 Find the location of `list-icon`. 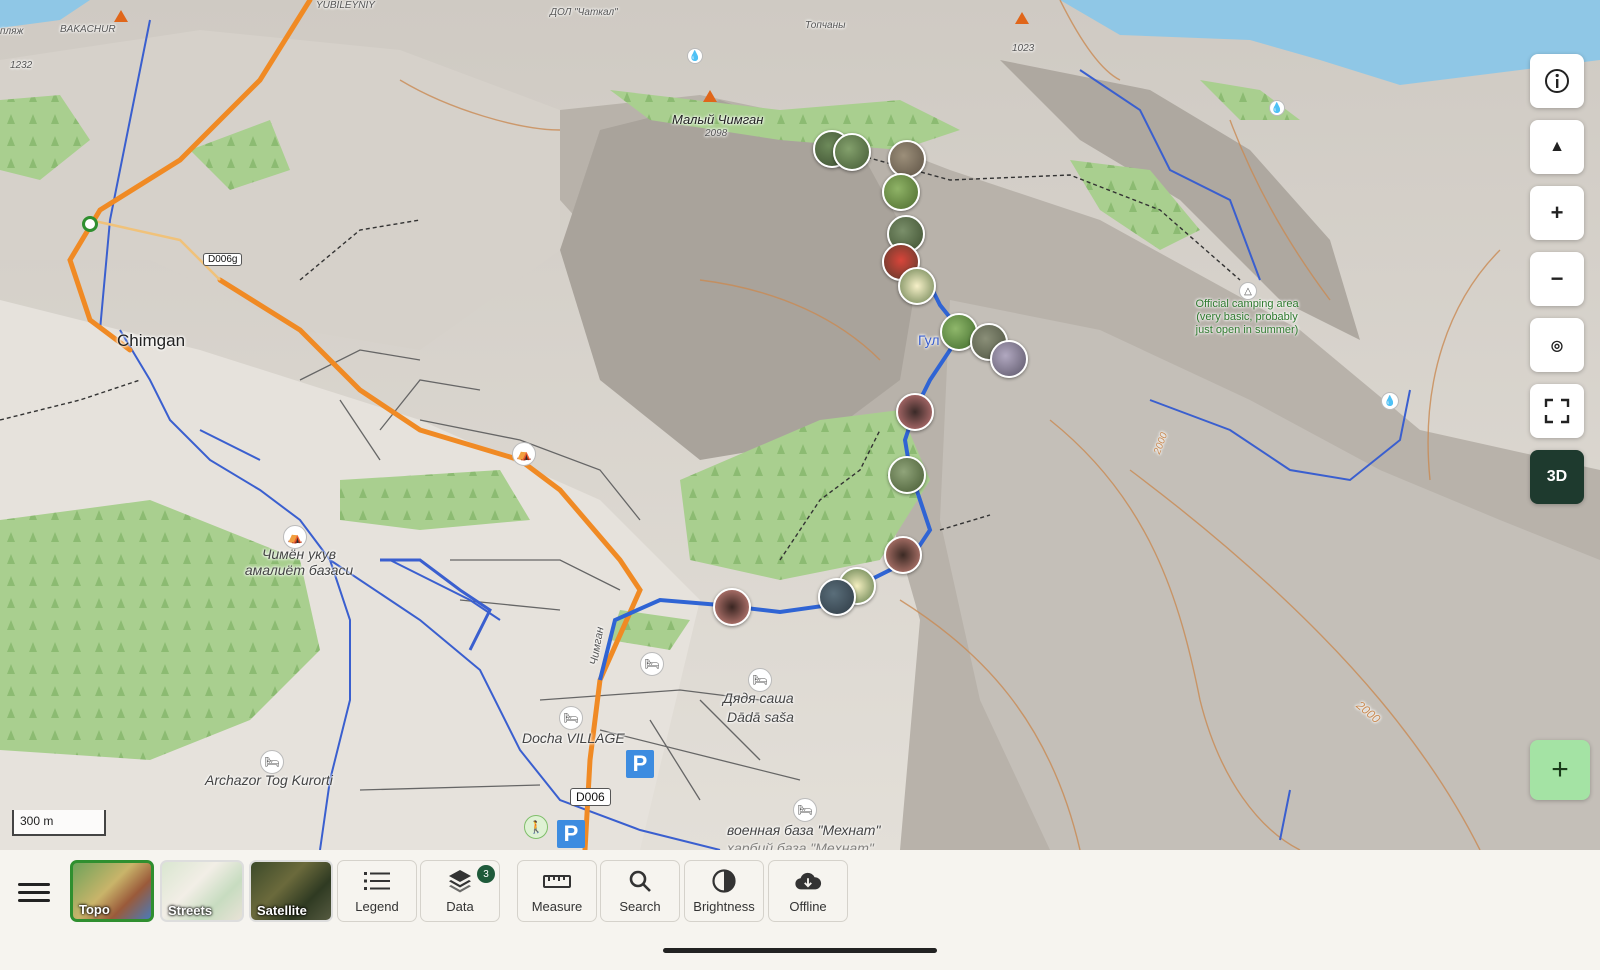

list-icon is located at coordinates (377, 881).